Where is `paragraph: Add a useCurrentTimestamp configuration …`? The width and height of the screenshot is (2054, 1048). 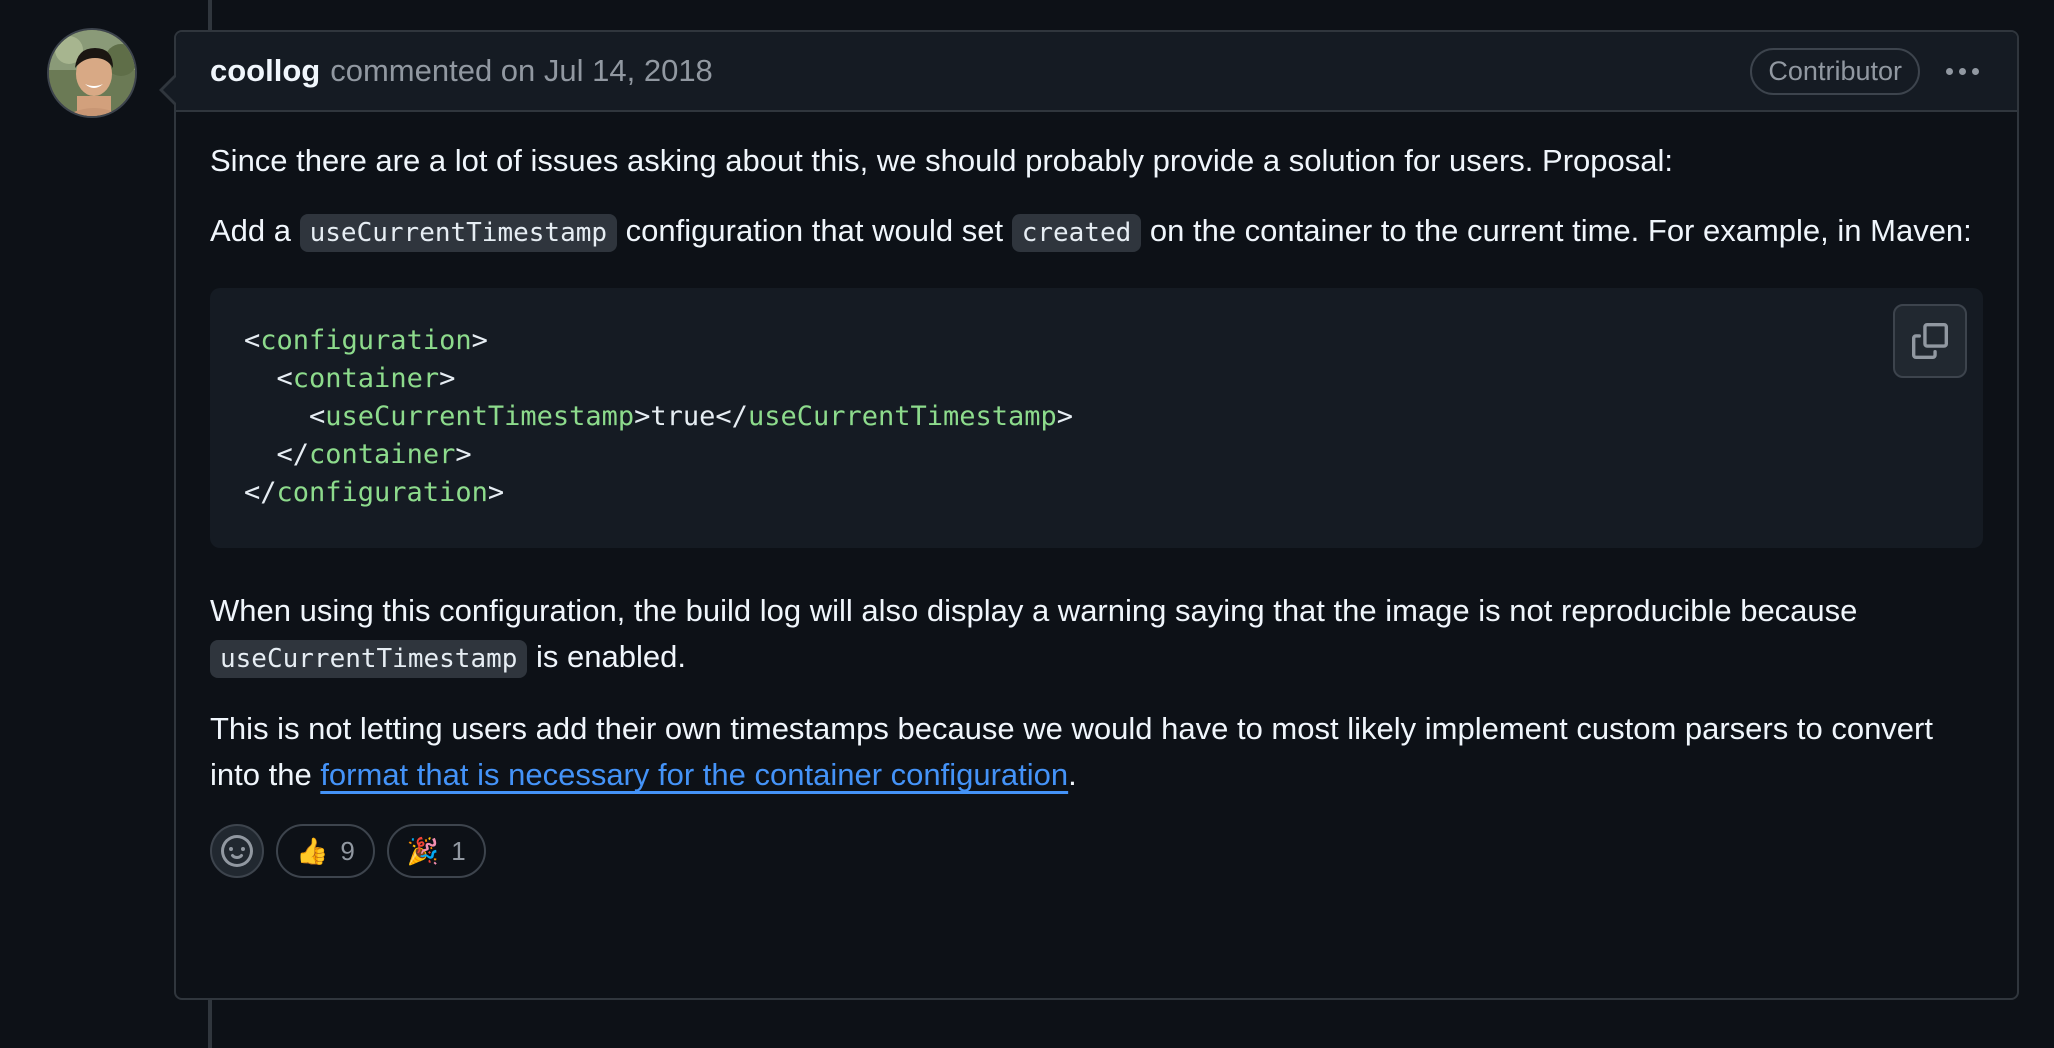 paragraph: Add a useCurrentTimestamp configuration … is located at coordinates (1096, 232).